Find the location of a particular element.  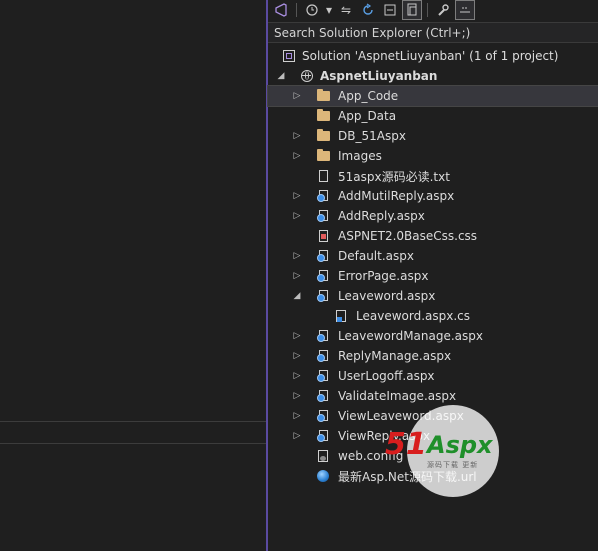

tree-row-project: ◢ AspnetLiuyanban is located at coordinates (433, 76).